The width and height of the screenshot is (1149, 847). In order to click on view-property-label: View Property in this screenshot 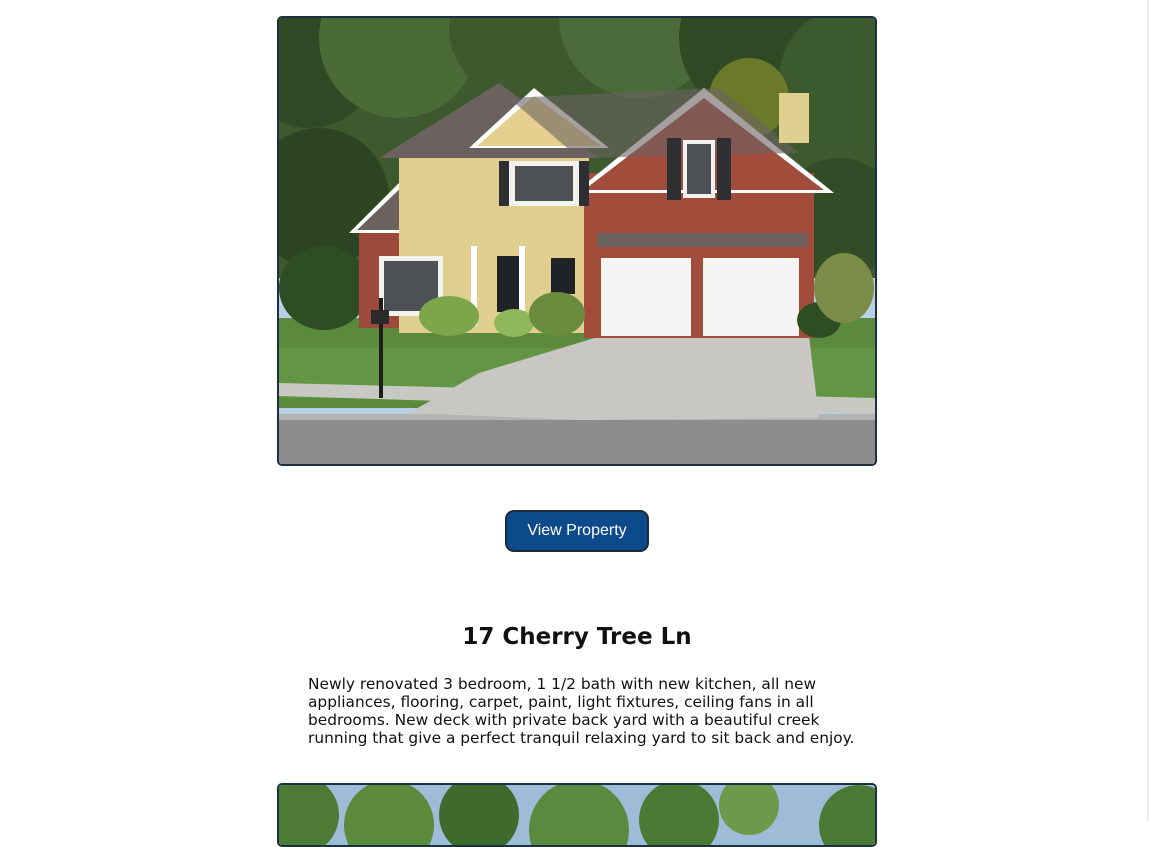, I will do `click(577, 530)`.